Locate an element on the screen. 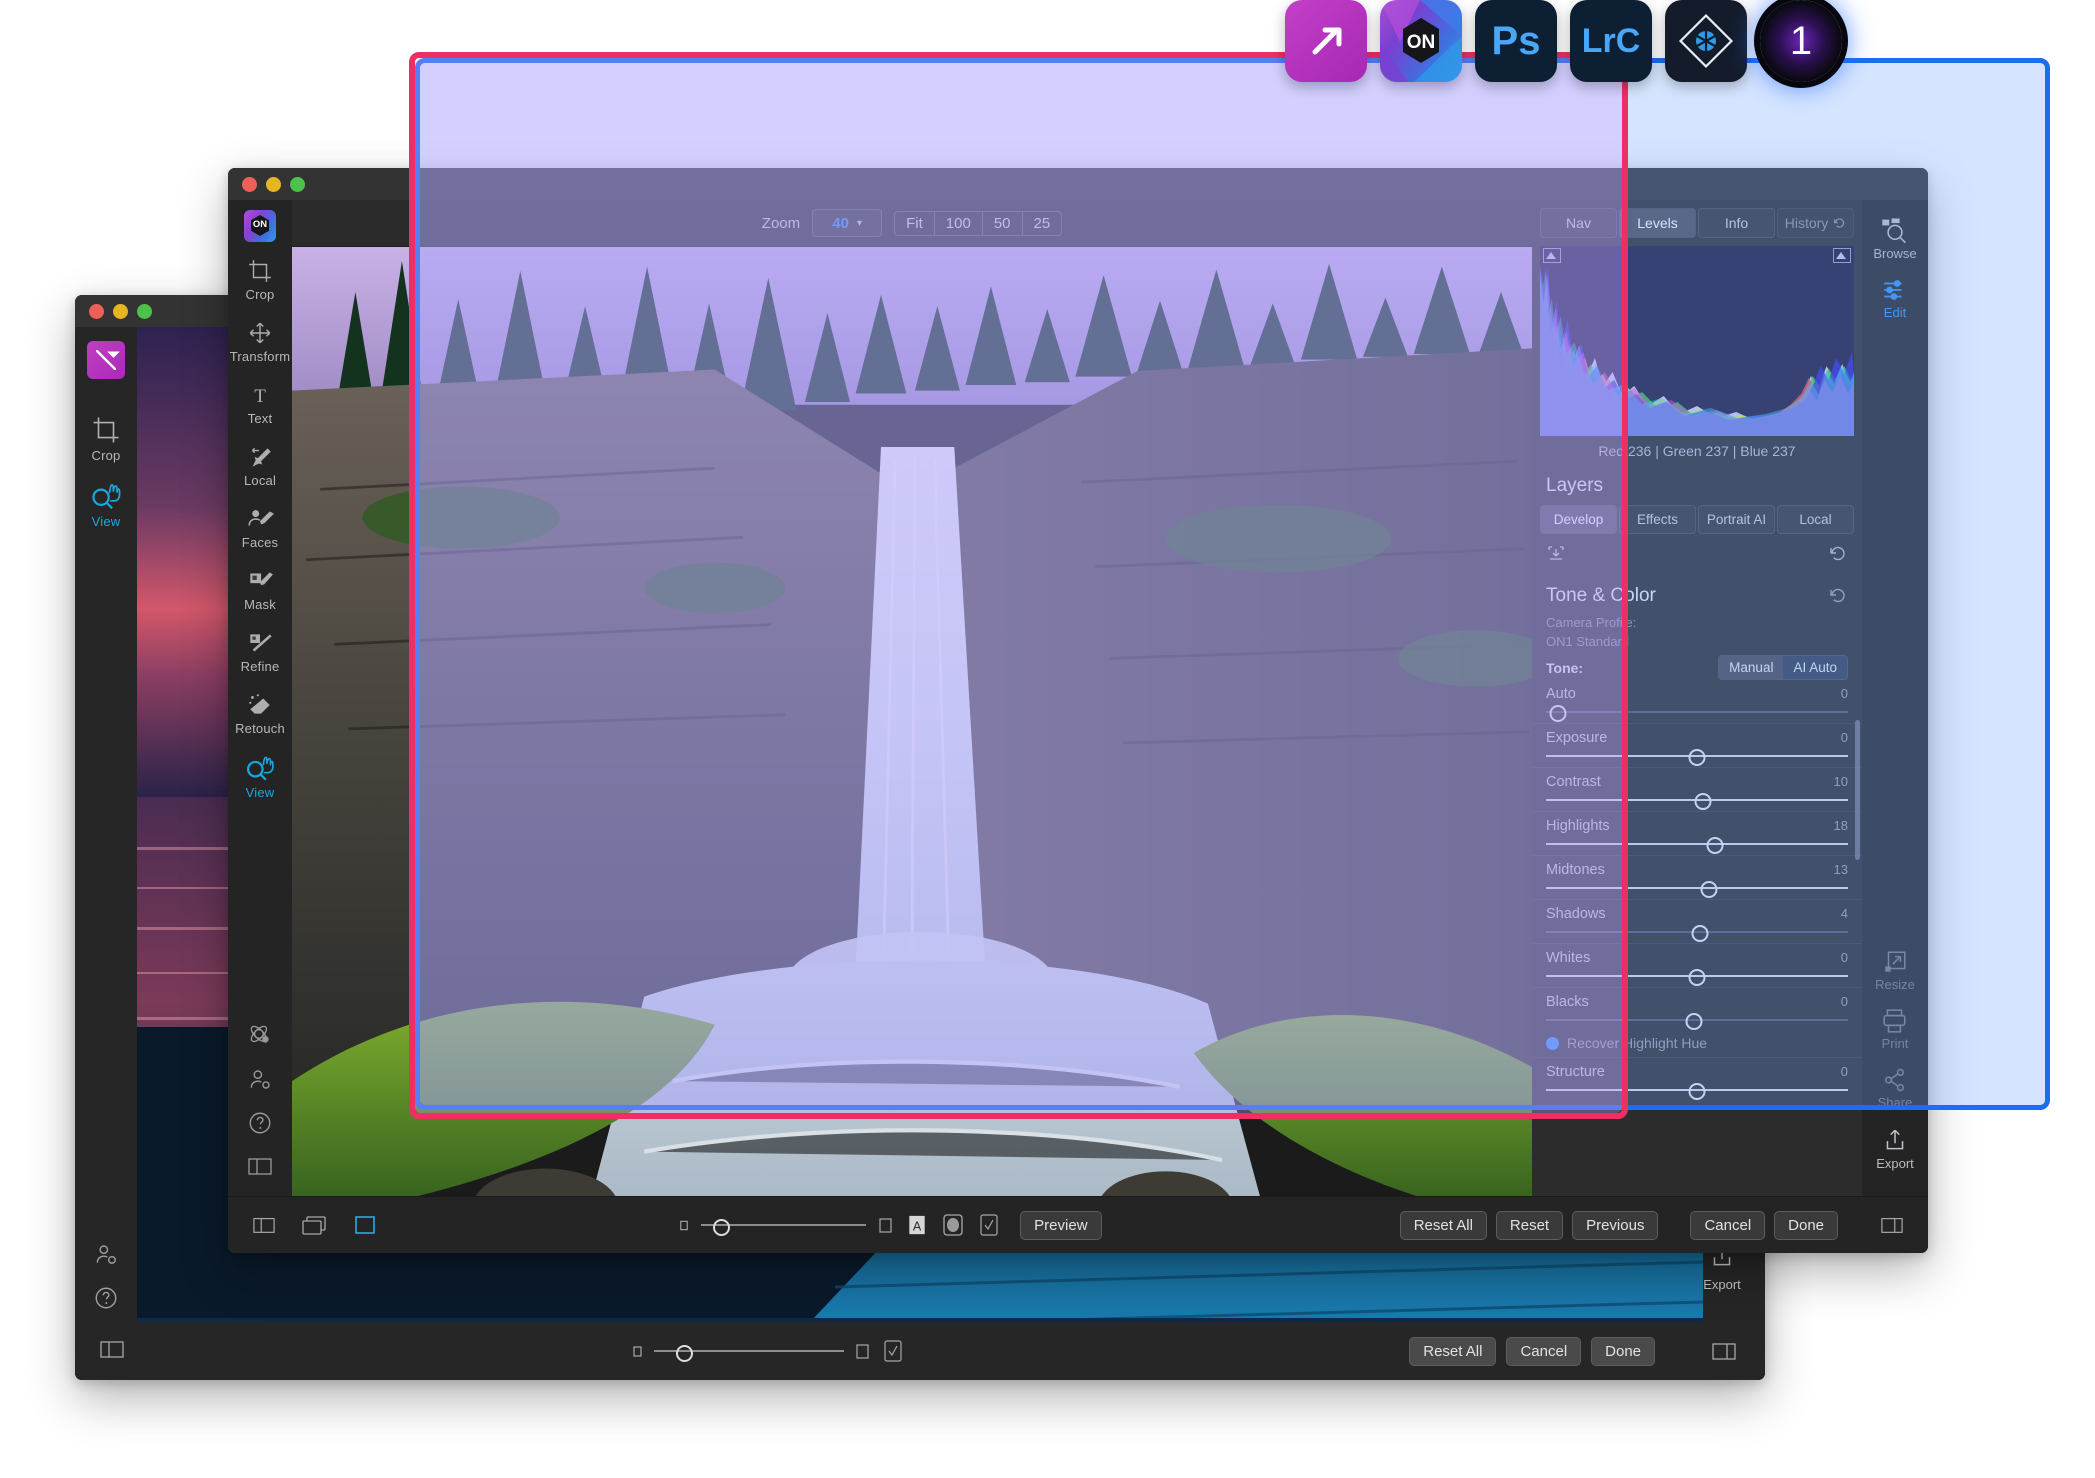  module-resize: Resize is located at coordinates (1895, 970).